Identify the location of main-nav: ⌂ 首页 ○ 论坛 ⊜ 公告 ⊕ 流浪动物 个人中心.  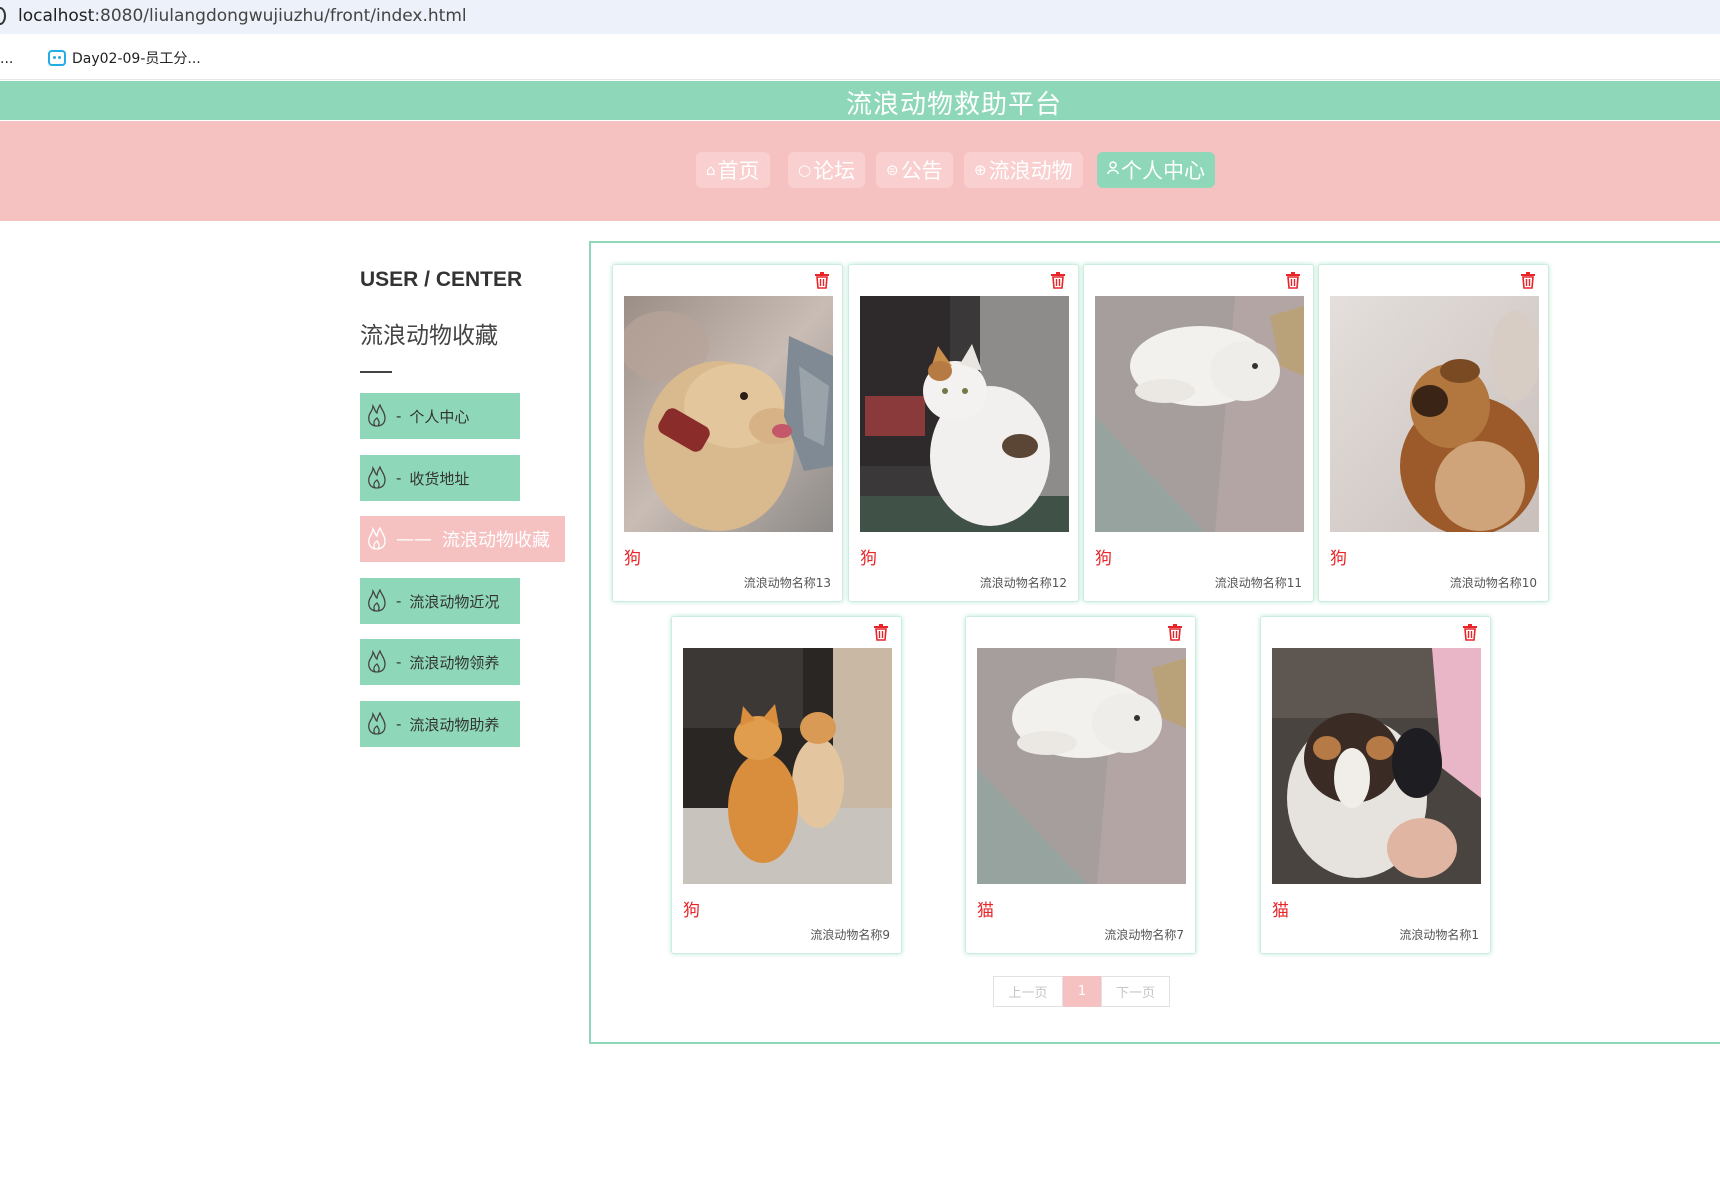
(860, 171).